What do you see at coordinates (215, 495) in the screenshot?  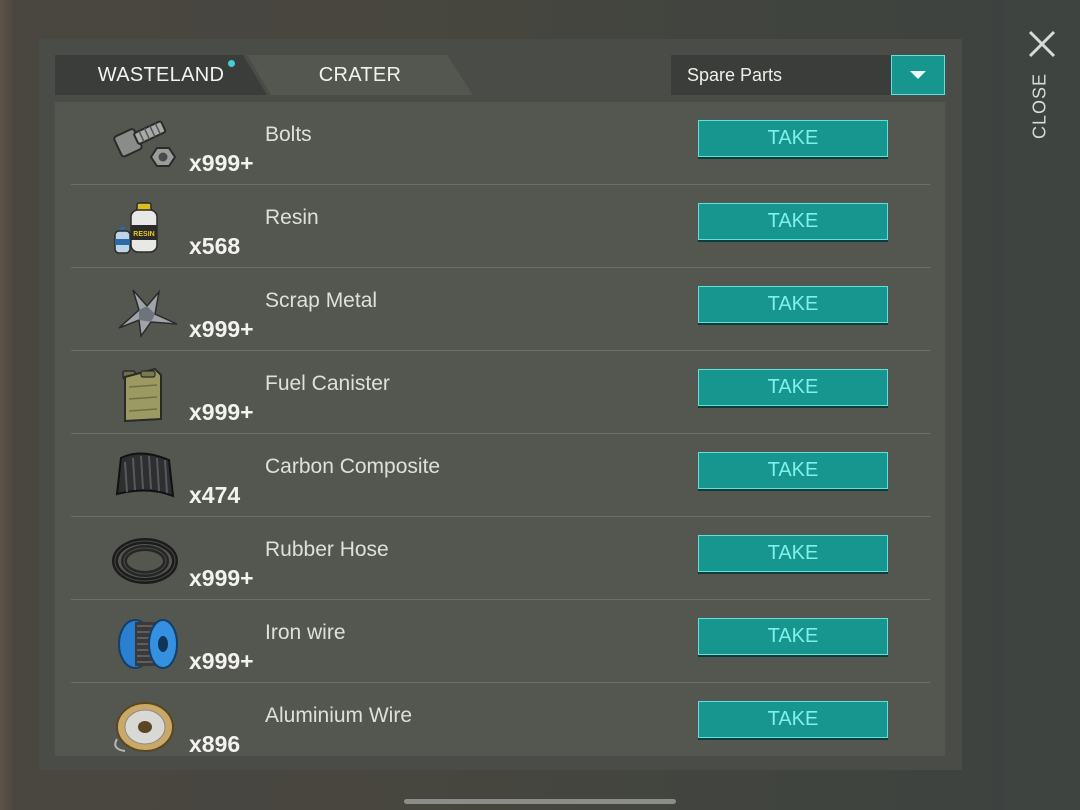 I see `item-quantity: x474` at bounding box center [215, 495].